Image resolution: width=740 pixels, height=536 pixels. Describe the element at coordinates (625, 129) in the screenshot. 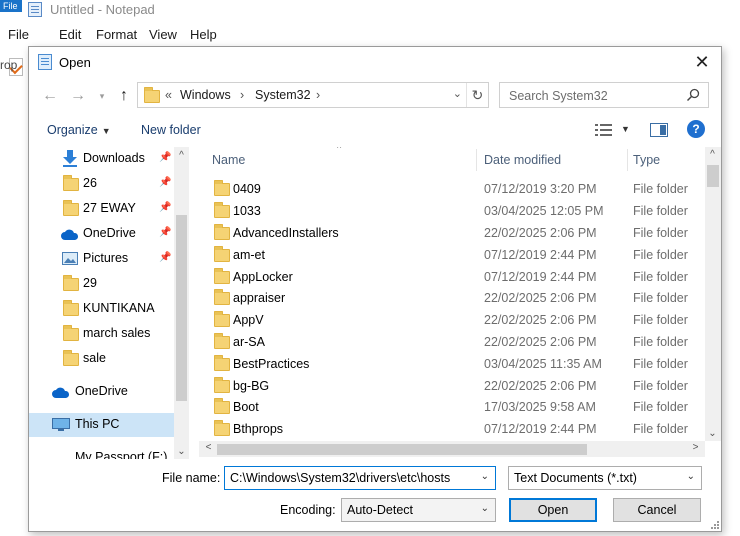

I see `view-caret-icon: ▼` at that location.